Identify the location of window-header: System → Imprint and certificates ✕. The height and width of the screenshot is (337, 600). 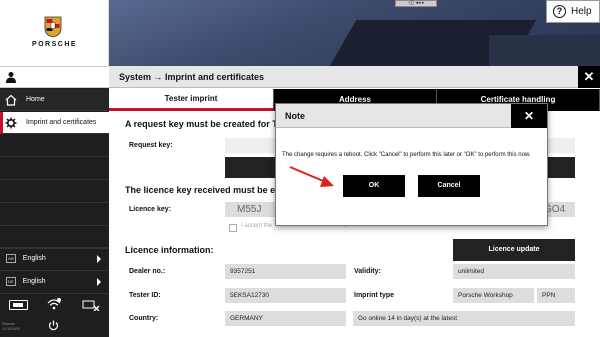
(354, 77).